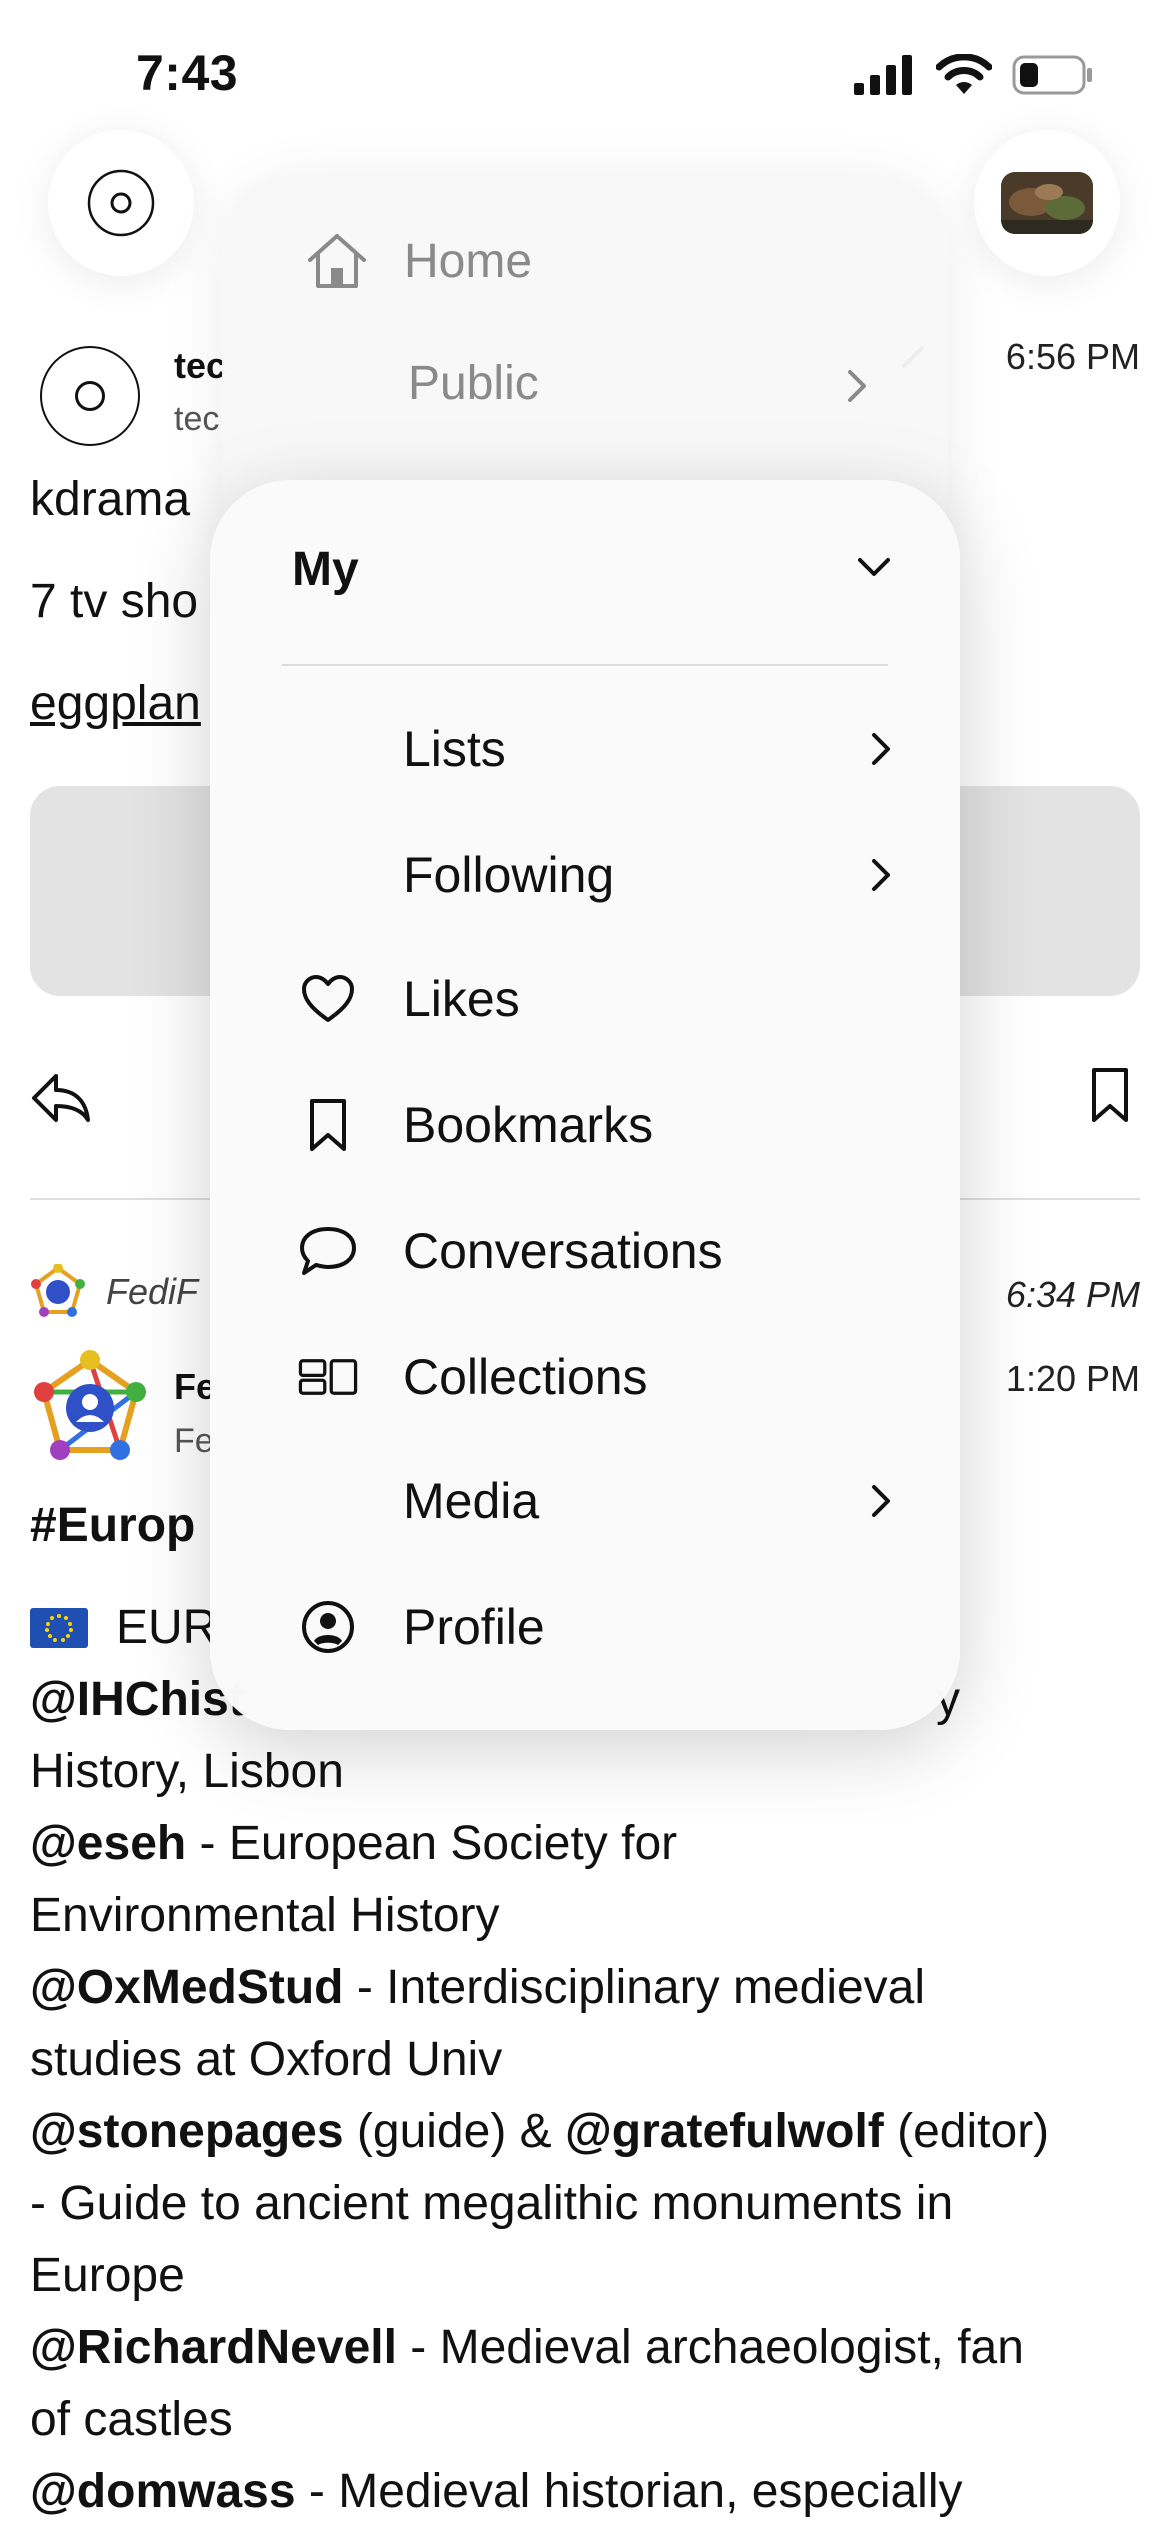 The width and height of the screenshot is (1170, 2532). What do you see at coordinates (115, 703) in the screenshot?
I see `post-link: eggplan` at bounding box center [115, 703].